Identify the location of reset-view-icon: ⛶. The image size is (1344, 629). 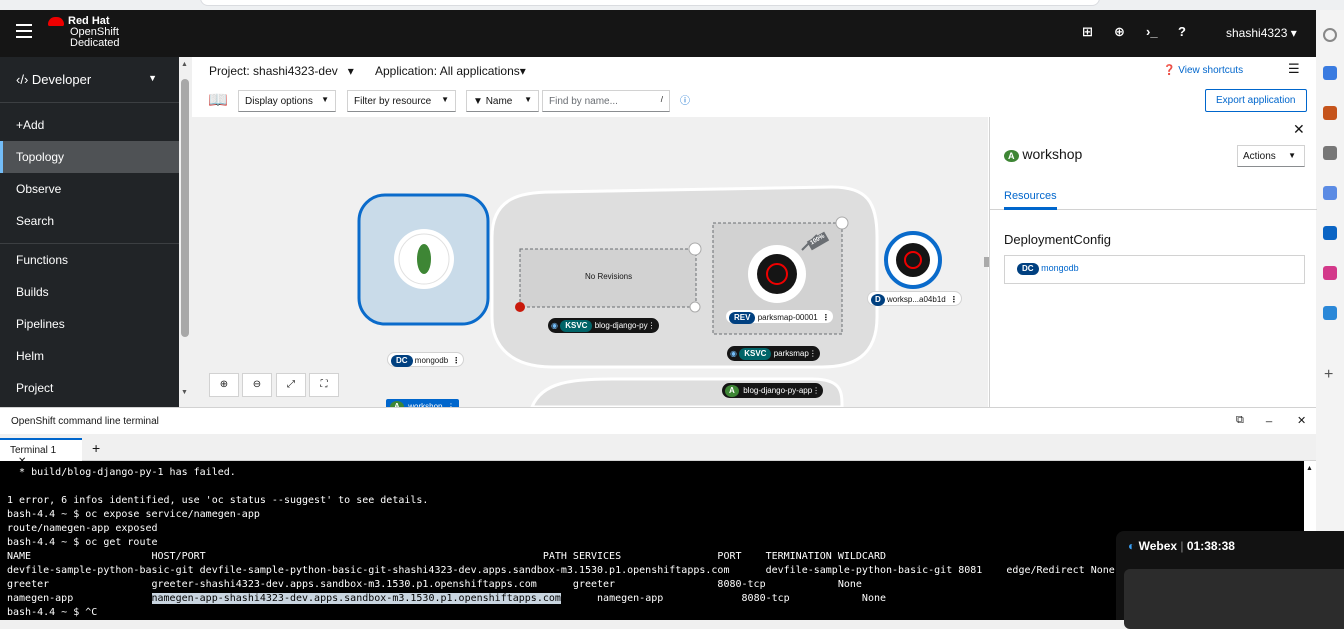
(324, 385).